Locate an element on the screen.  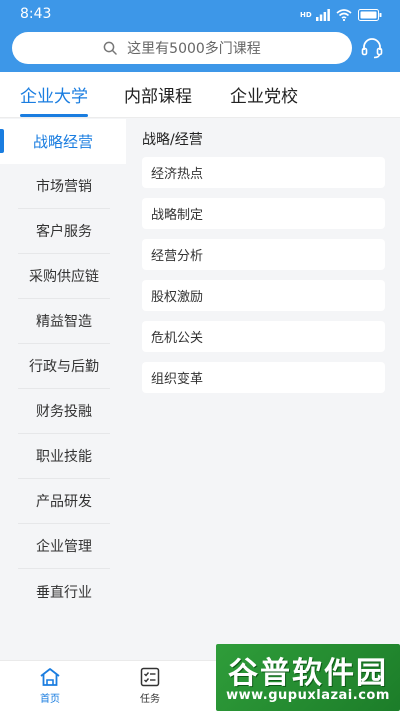
app-header: 8:43 HD 这里有5000多门课程 is located at coordinates (200, 36).